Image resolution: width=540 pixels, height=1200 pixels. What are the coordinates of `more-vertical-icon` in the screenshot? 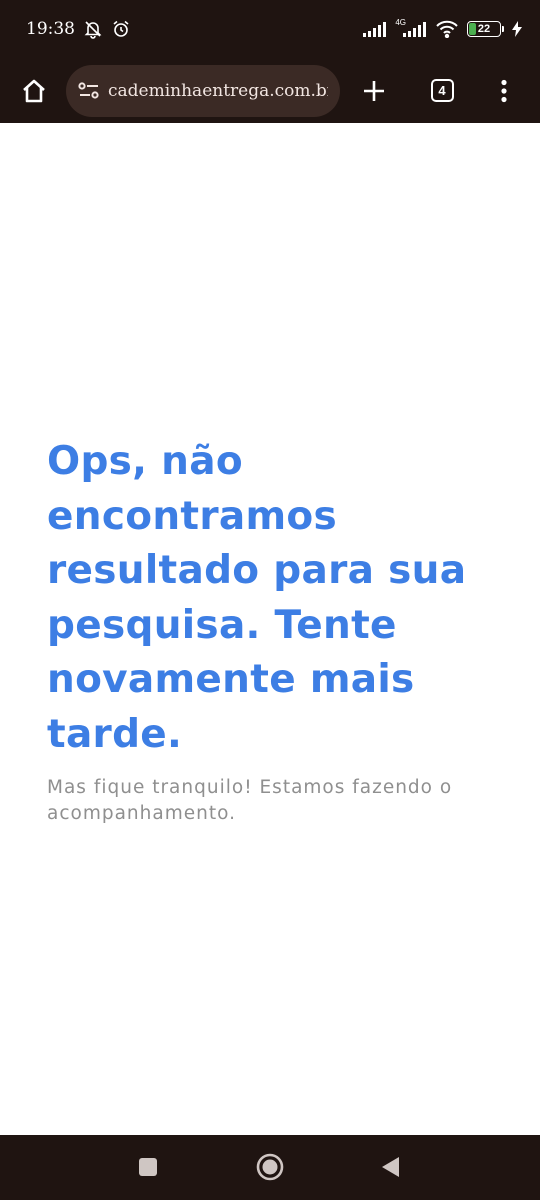 It's located at (504, 90).